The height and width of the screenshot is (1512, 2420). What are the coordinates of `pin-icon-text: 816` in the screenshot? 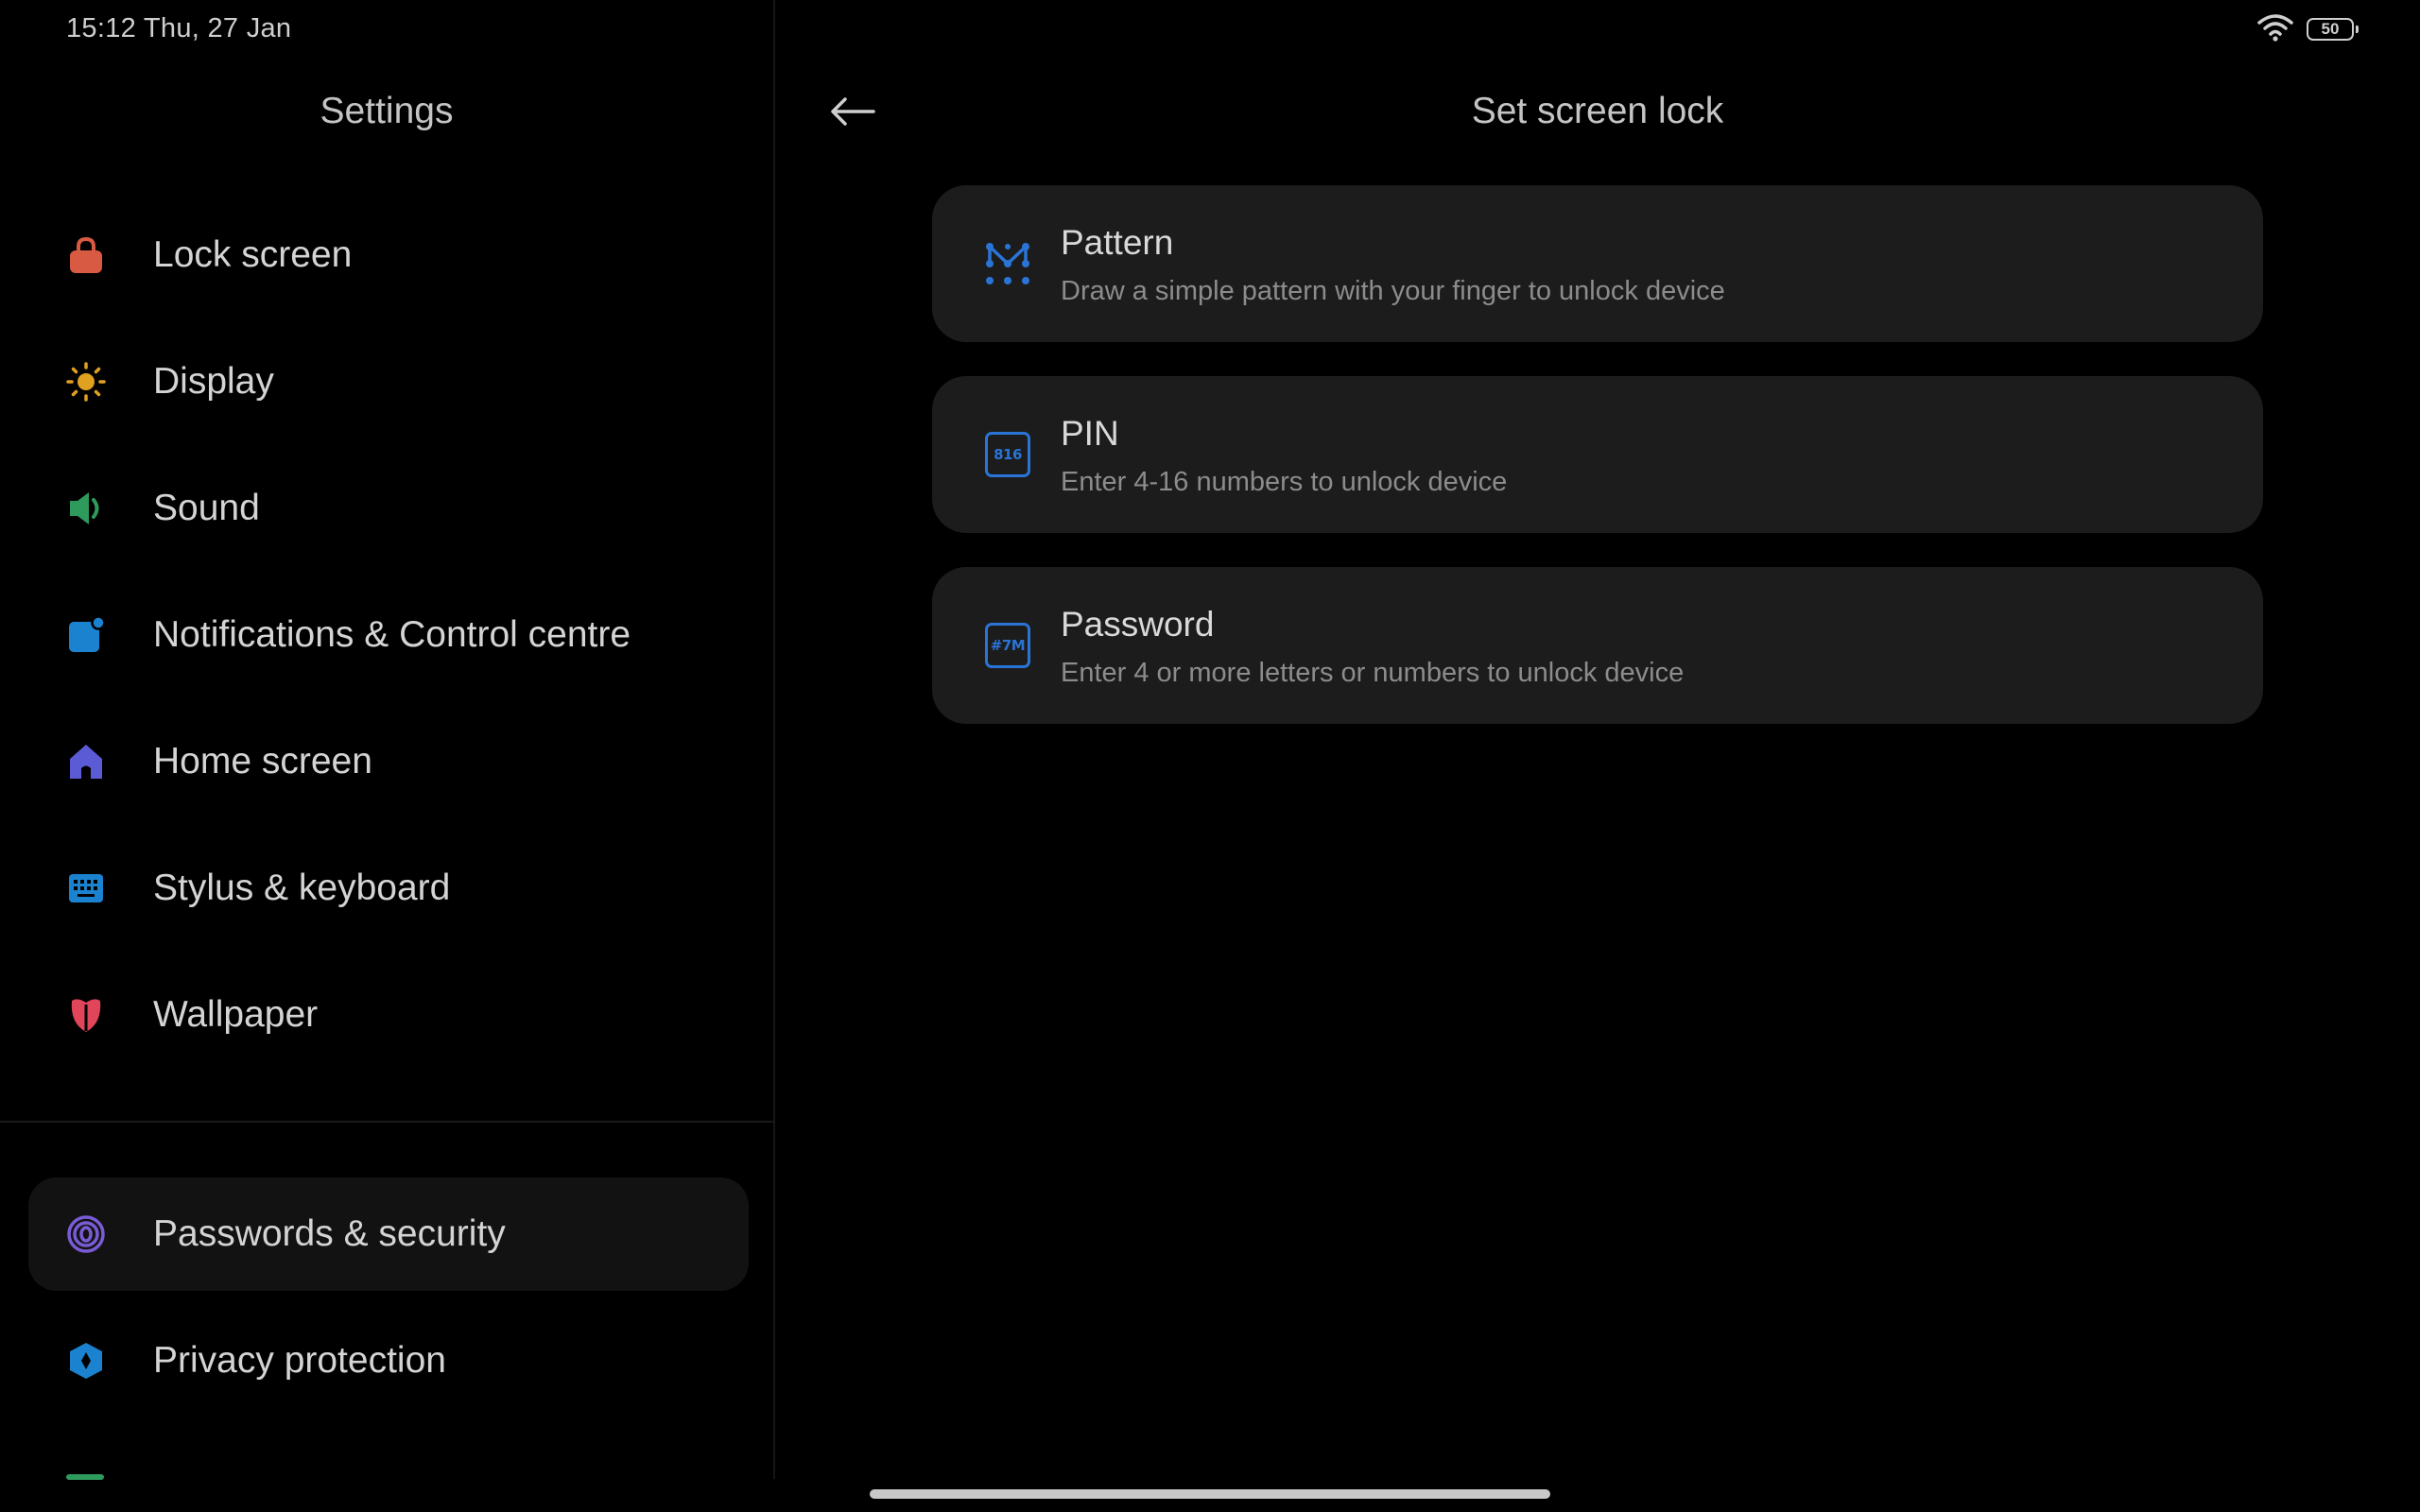 It's located at (1007, 454).